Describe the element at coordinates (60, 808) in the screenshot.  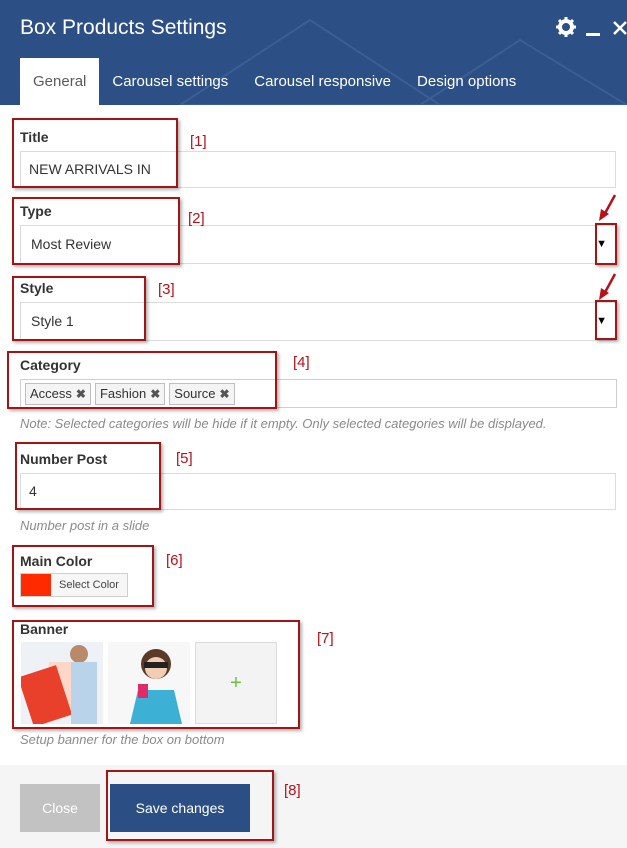
I see `close-button: Close` at that location.